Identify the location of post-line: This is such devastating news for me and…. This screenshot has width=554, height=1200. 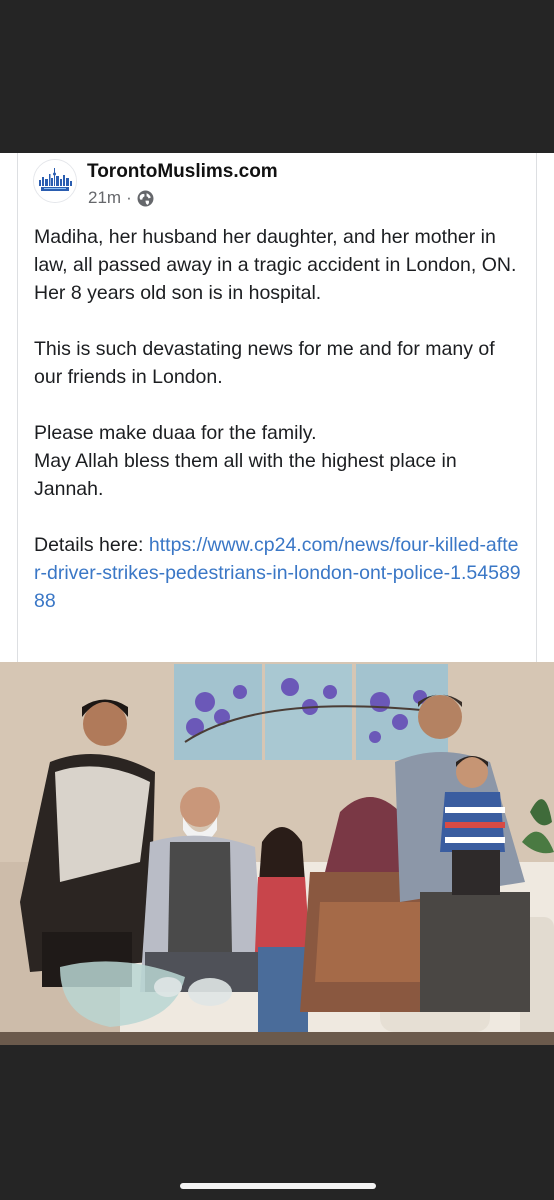
(264, 363).